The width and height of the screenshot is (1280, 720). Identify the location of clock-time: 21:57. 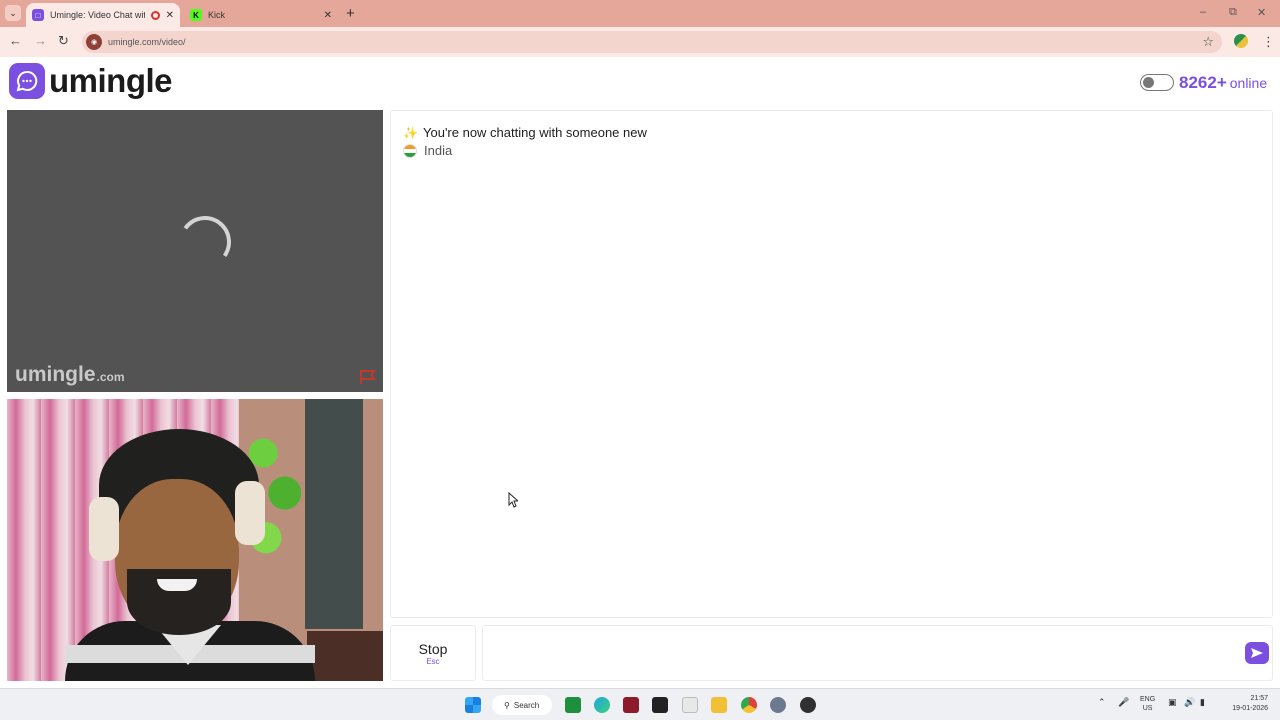
(1259, 698).